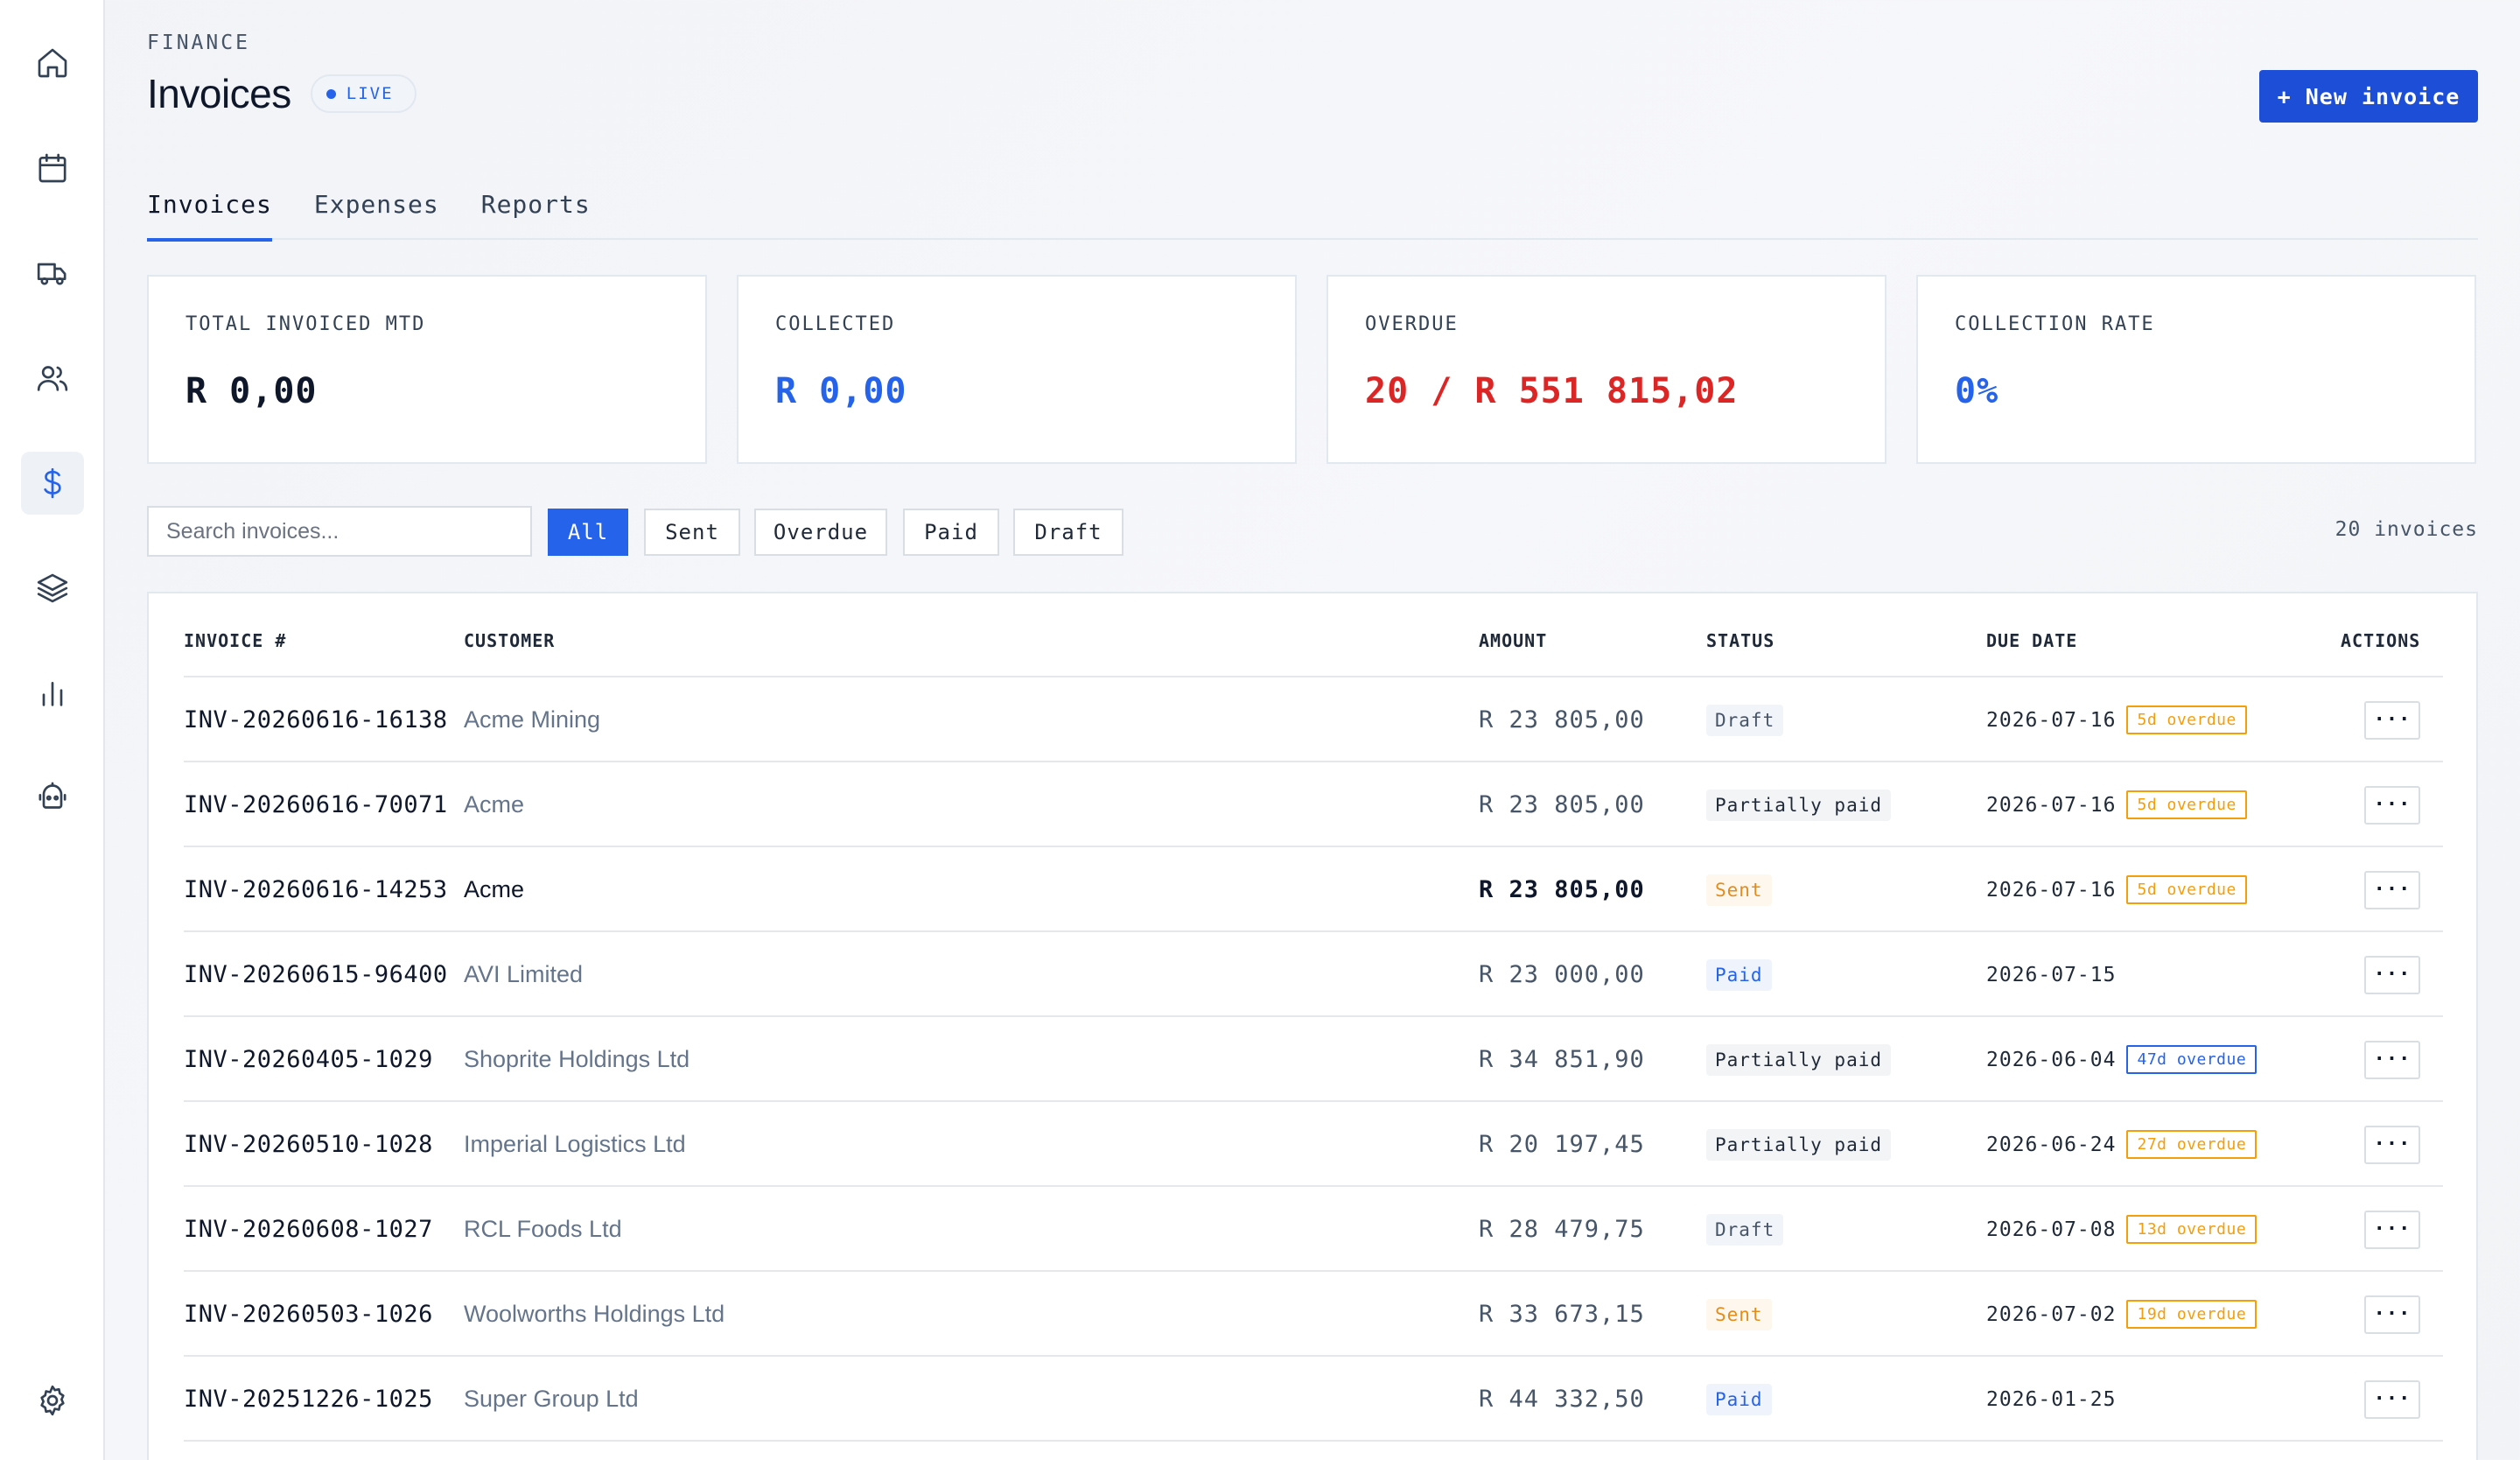 The height and width of the screenshot is (1460, 2520). I want to click on nav-assistant, so click(52, 796).